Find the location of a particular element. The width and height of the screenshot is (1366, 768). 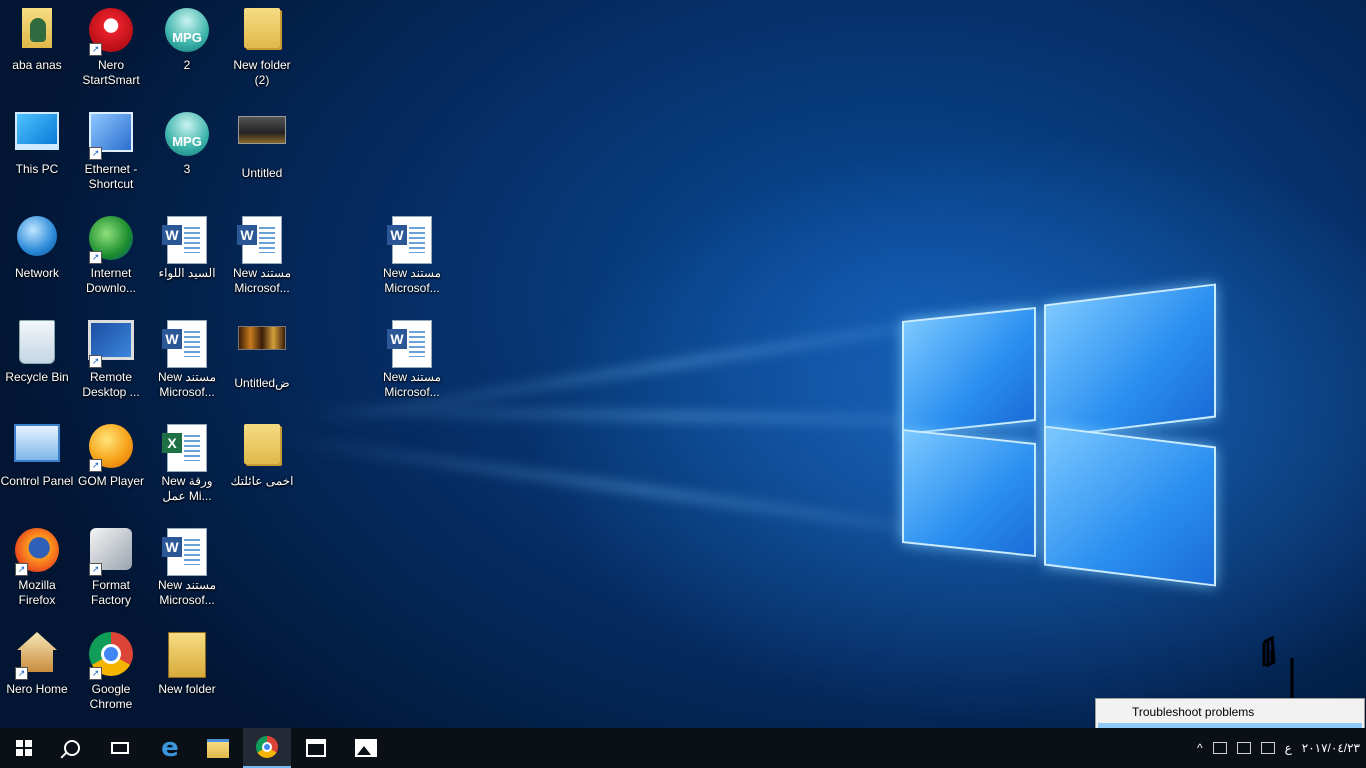

ethernet-icon: ↗ is located at coordinates (111, 136).